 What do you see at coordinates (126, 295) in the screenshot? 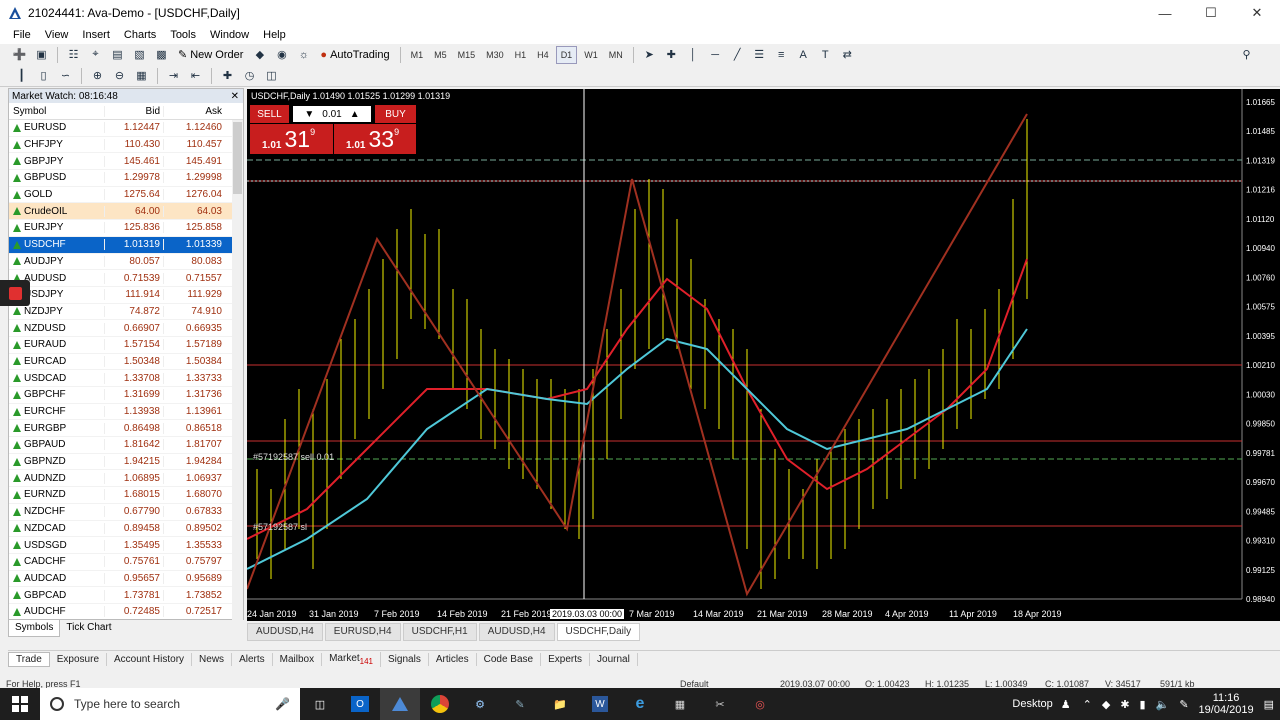
I see `market-watch-row: USDJPY 111.914 111.929` at bounding box center [126, 295].